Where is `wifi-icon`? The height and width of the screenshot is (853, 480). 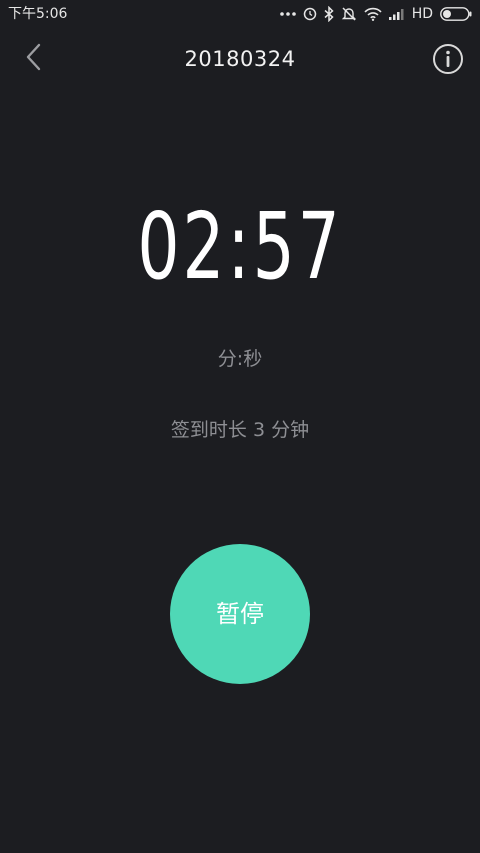 wifi-icon is located at coordinates (373, 14).